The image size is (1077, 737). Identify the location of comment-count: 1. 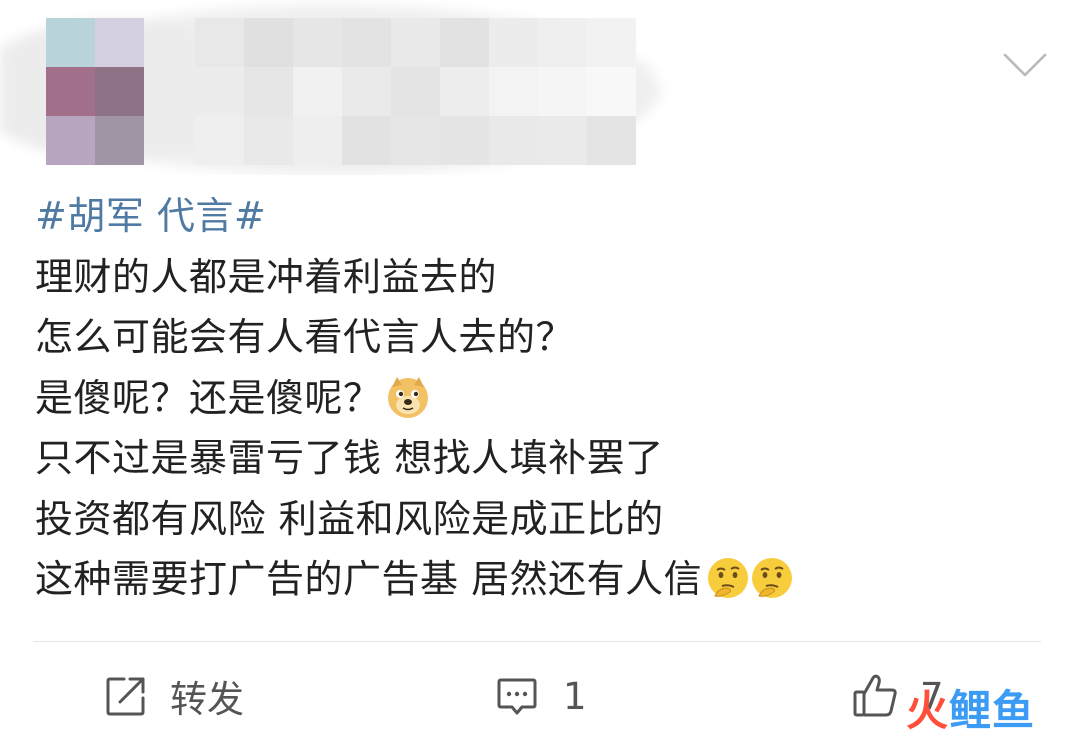
(575, 696).